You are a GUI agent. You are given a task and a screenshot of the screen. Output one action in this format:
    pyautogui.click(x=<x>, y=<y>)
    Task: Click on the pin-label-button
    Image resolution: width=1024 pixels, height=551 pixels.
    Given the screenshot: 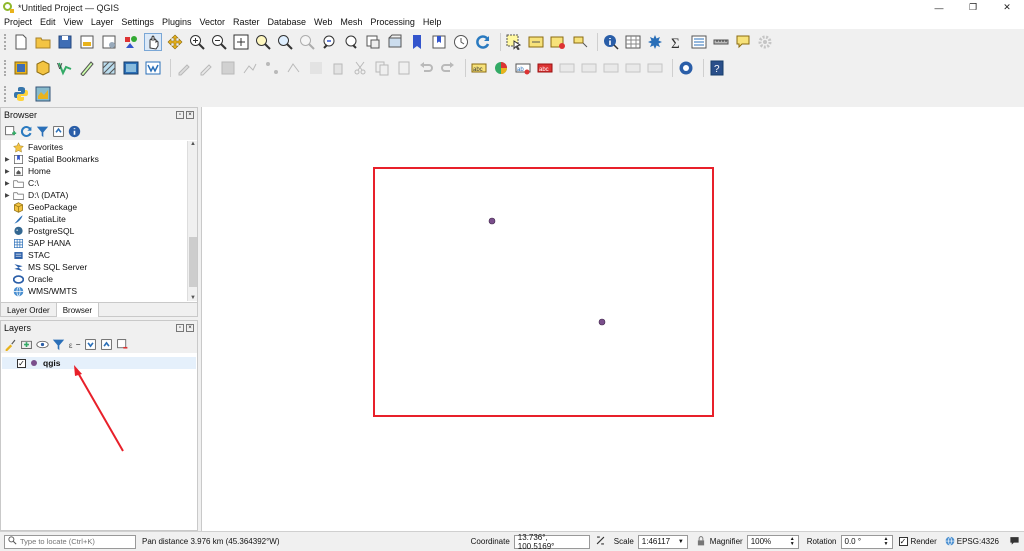 What is the action you would take?
    pyautogui.click(x=633, y=68)
    